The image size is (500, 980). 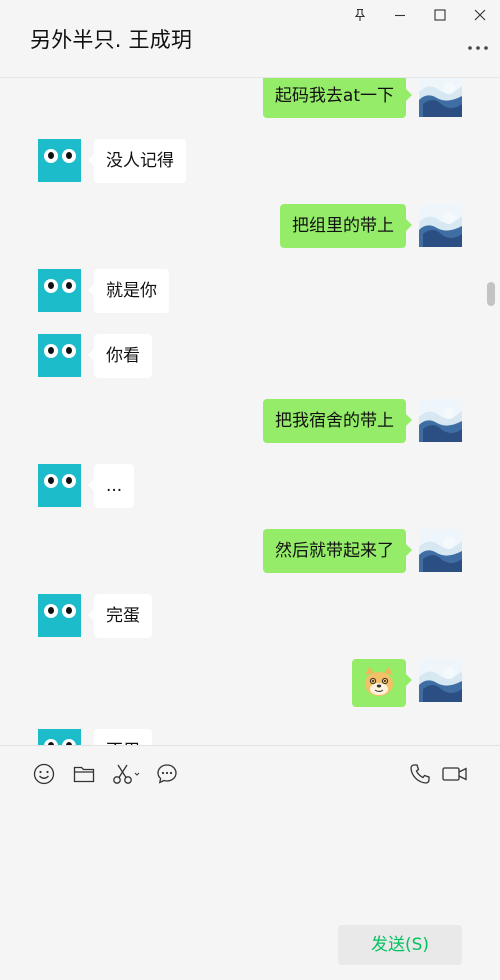 I want to click on doge-emoji, so click(x=379, y=681).